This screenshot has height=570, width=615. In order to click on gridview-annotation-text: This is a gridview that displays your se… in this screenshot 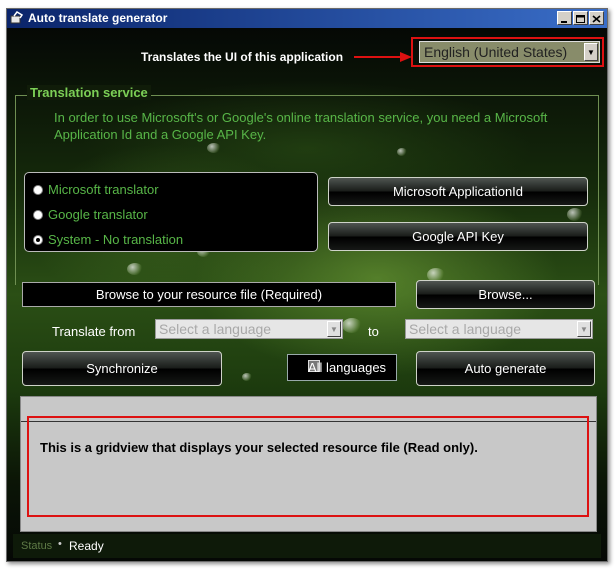, I will do `click(259, 447)`.